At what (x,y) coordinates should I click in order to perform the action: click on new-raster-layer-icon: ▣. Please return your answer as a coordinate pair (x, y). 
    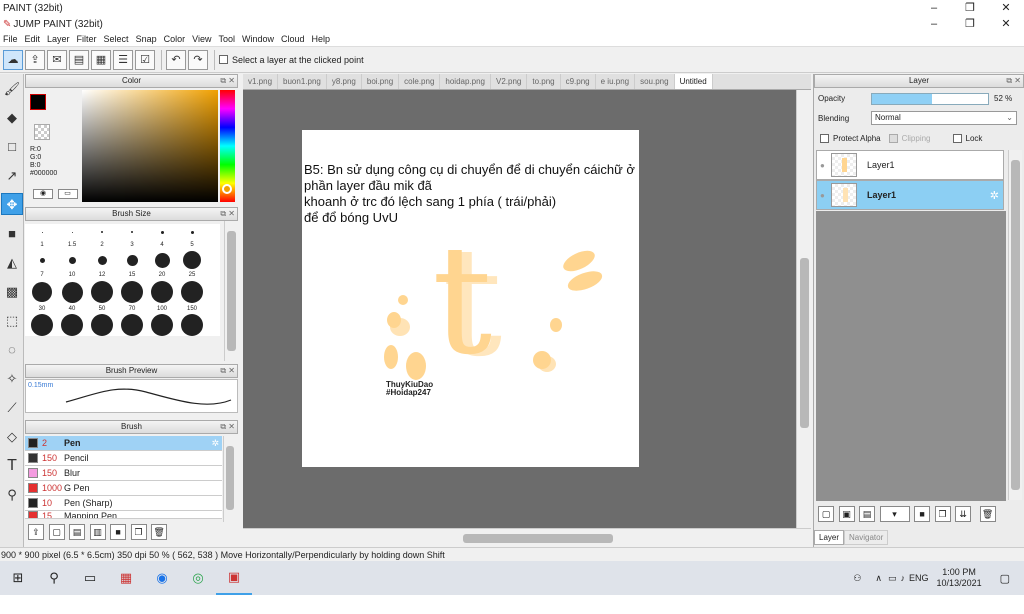
    Looking at the image, I should click on (846, 514).